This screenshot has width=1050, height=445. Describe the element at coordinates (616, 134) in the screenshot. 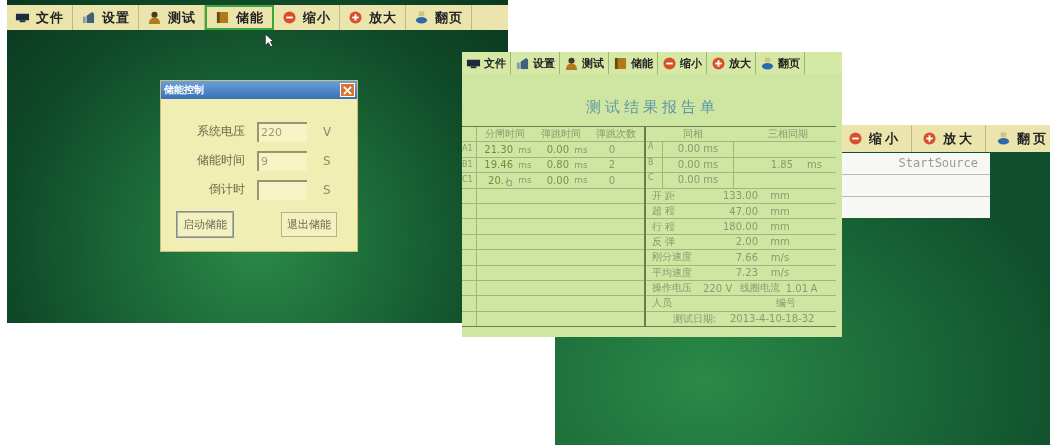

I see `column-header: 弹跳次数` at that location.